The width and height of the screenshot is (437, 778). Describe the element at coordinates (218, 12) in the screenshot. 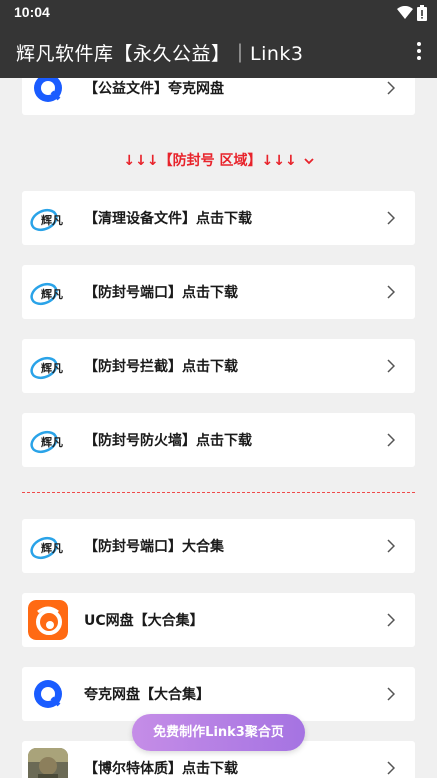

I see `status-bar: 10:04` at that location.